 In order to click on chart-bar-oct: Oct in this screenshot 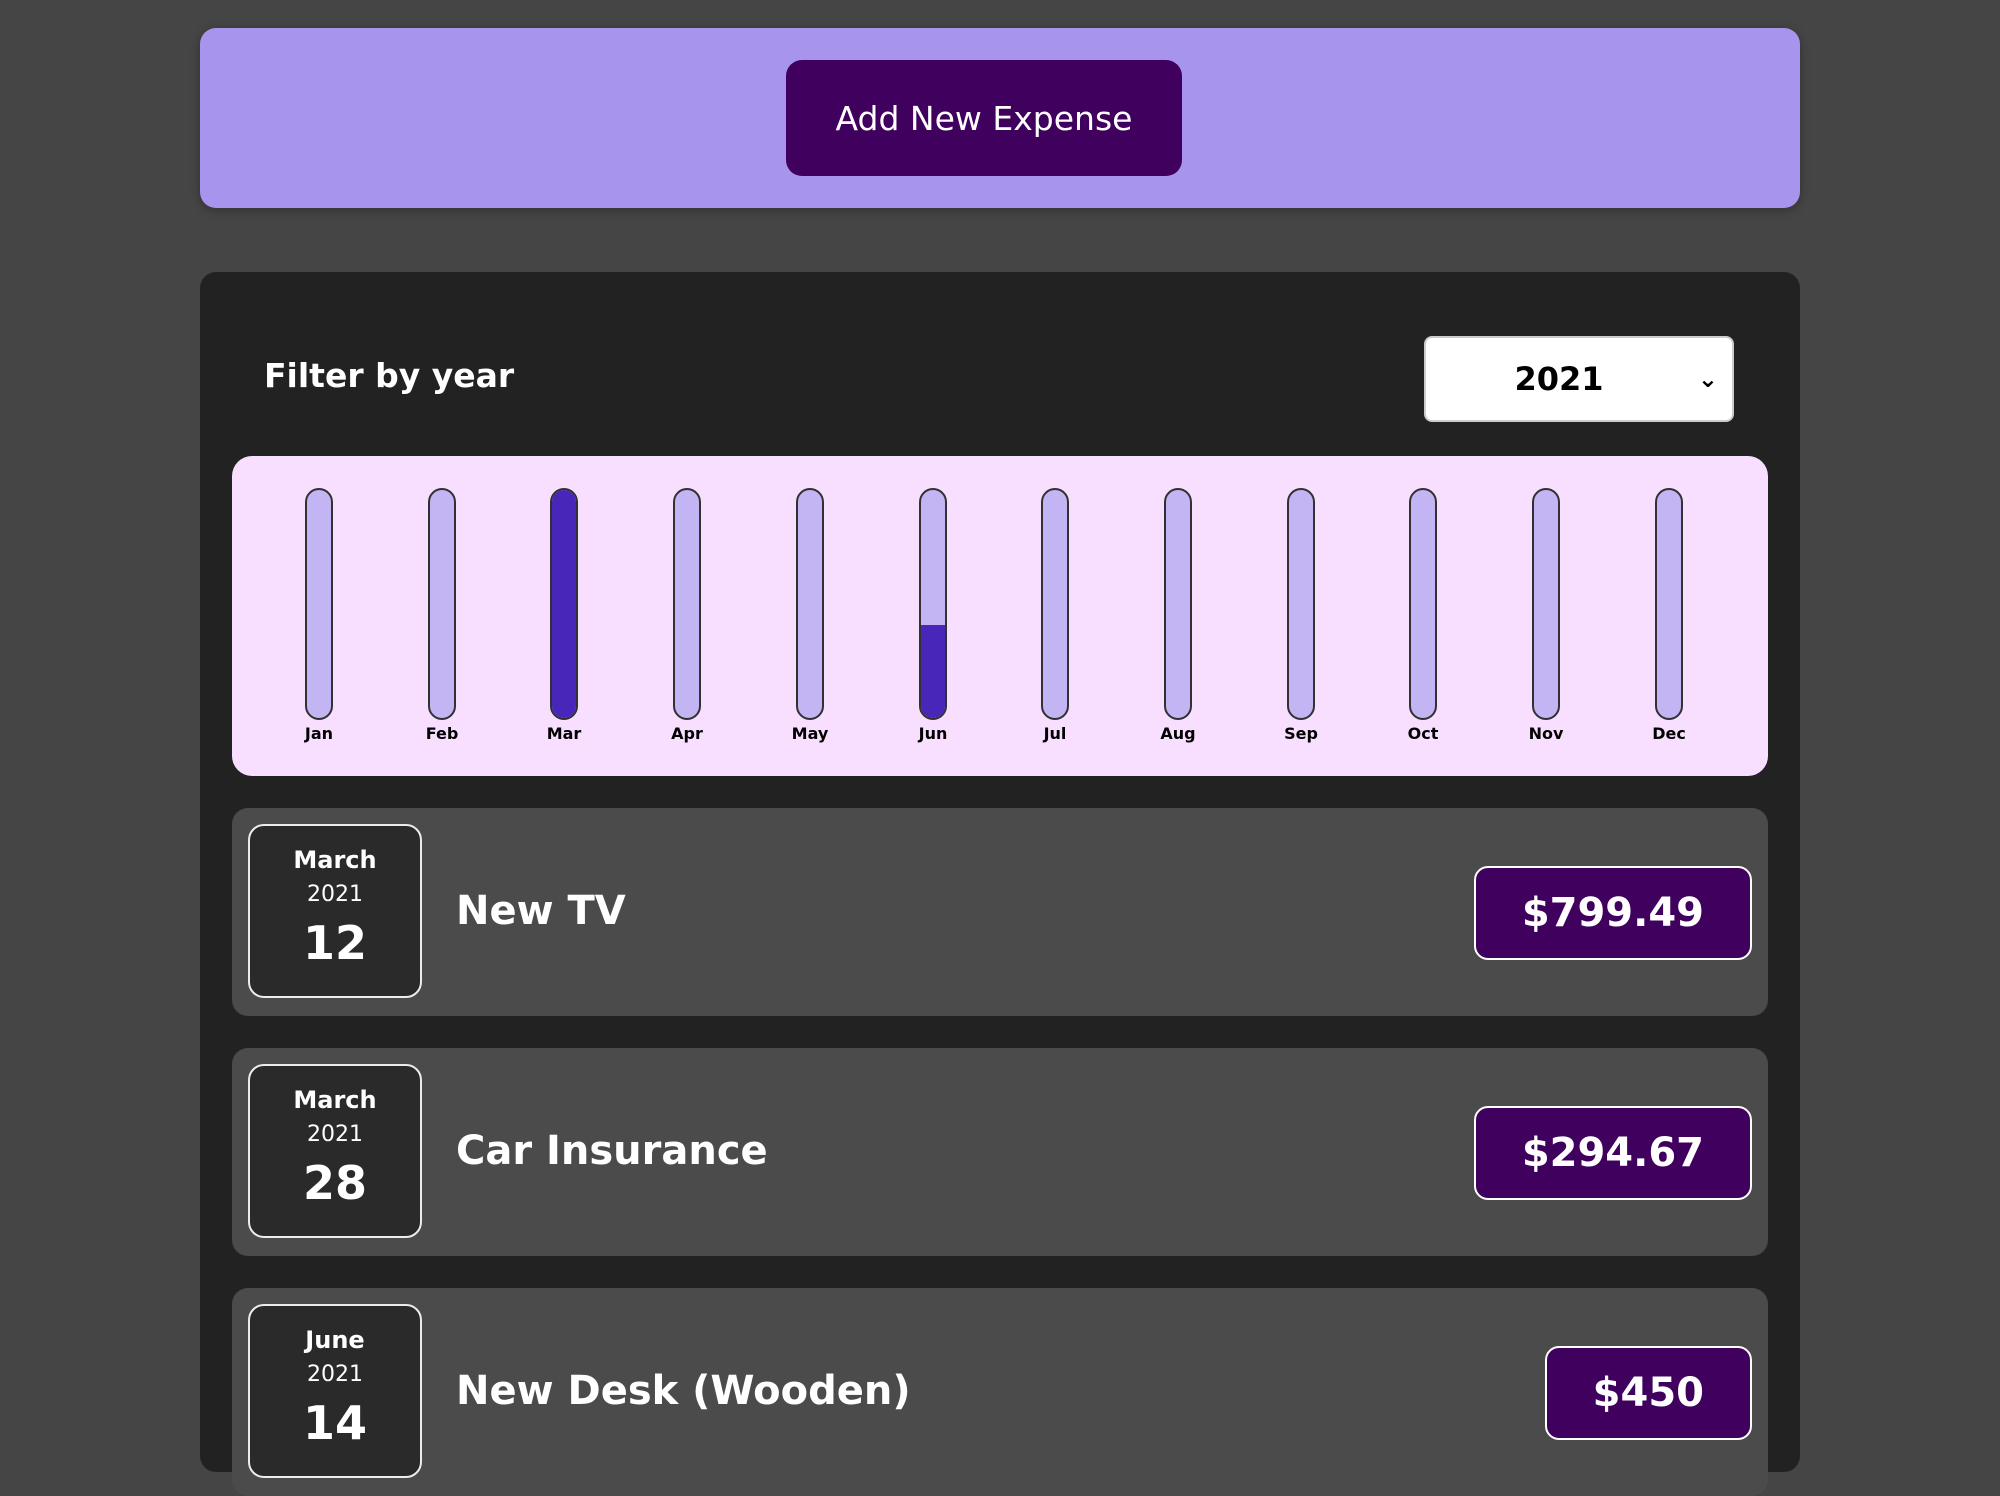, I will do `click(1423, 618)`.